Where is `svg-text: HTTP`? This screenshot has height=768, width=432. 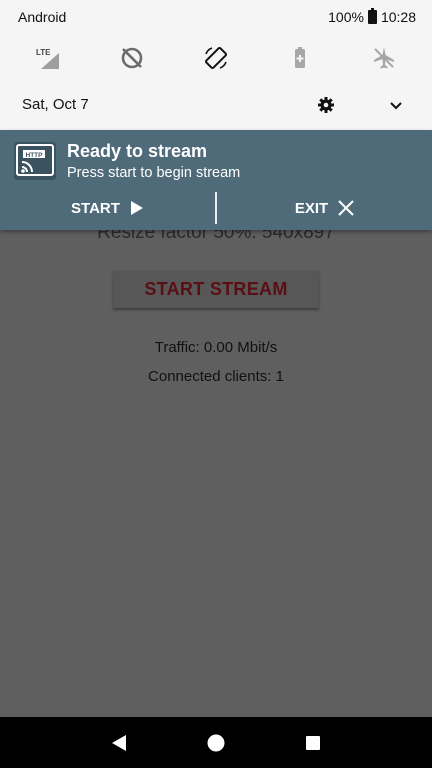 svg-text: HTTP is located at coordinates (35, 155).